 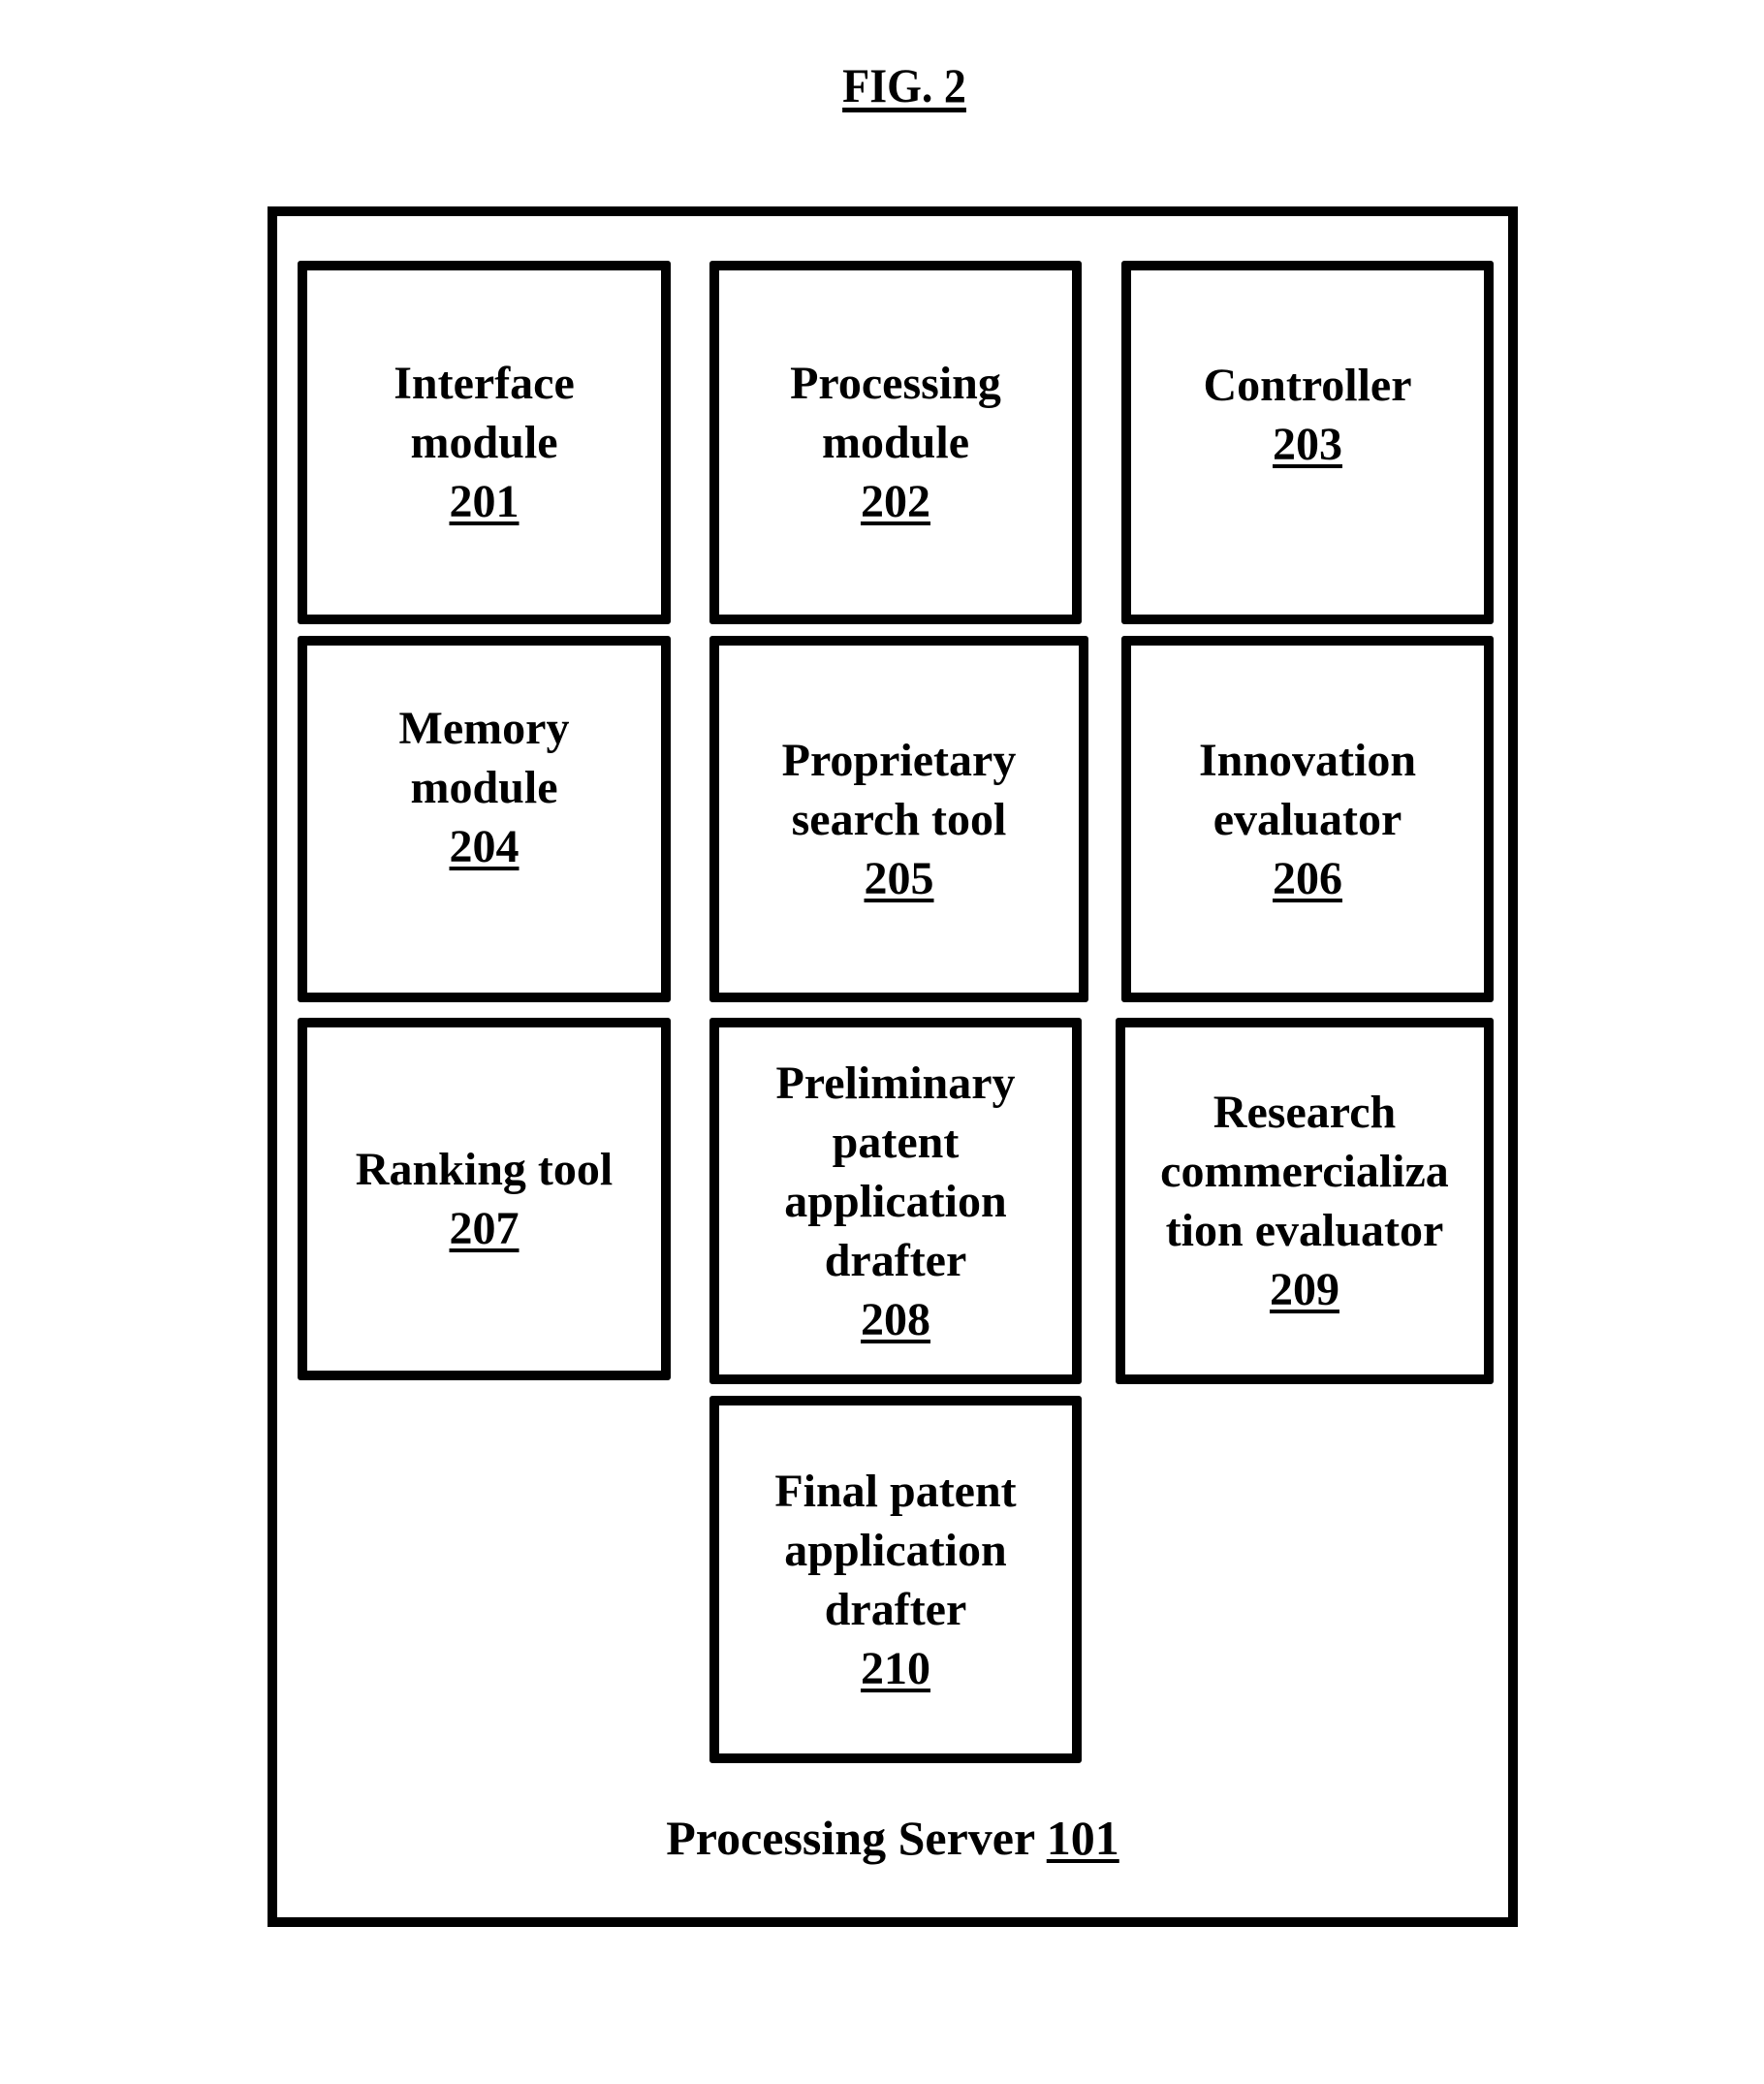 I want to click on module-label-line: Research, so click(x=1305, y=1113).